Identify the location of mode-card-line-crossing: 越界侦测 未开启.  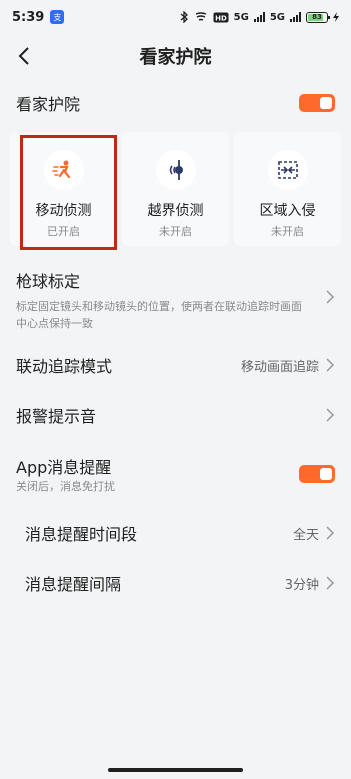
(175, 189).